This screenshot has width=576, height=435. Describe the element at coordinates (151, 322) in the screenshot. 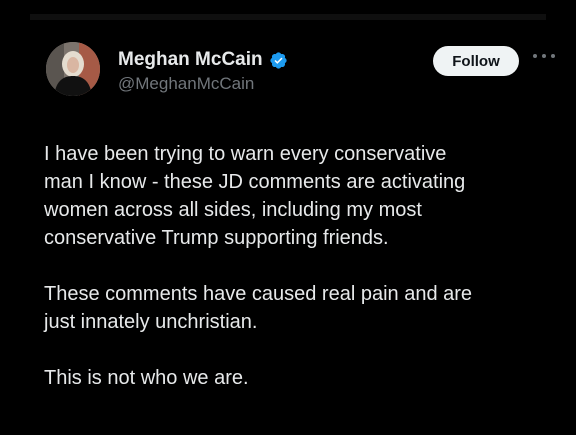

I see `tweet-line: just innately unchristian.` at that location.